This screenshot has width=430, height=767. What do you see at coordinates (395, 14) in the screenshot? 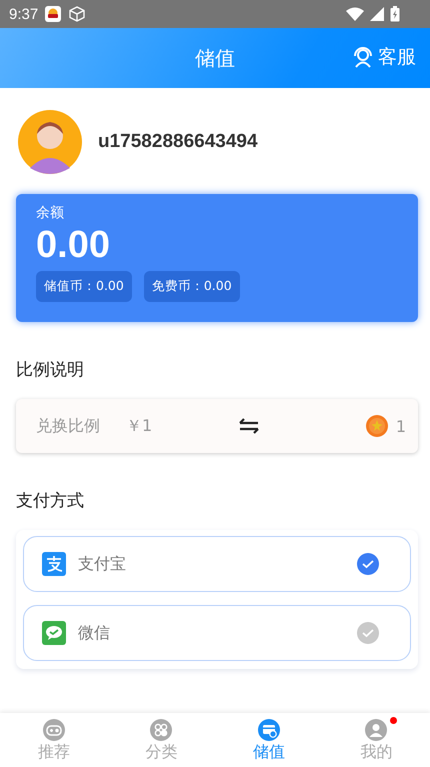
I see `battery-icon` at bounding box center [395, 14].